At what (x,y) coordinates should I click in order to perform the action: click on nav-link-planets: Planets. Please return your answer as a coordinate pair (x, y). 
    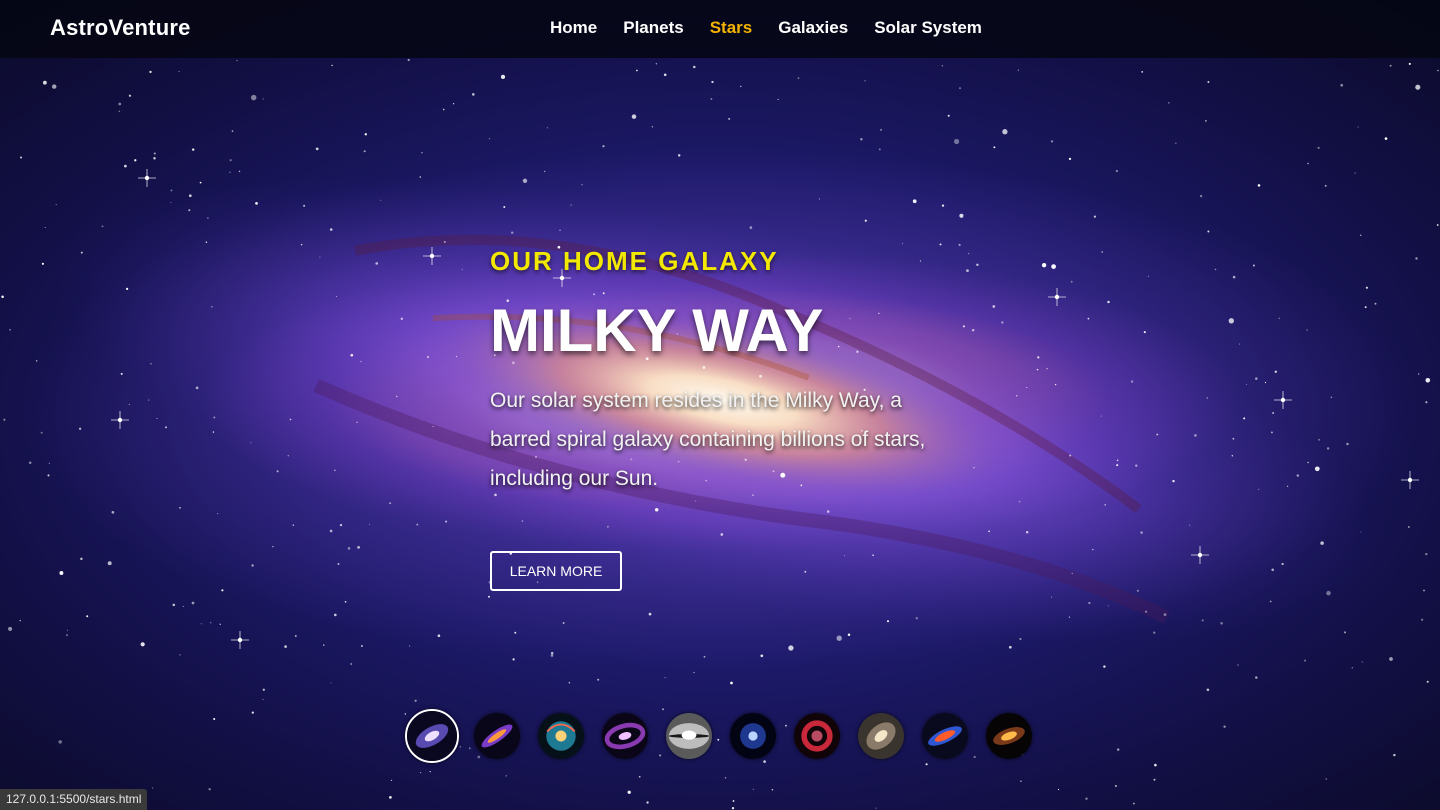
    Looking at the image, I should click on (653, 28).